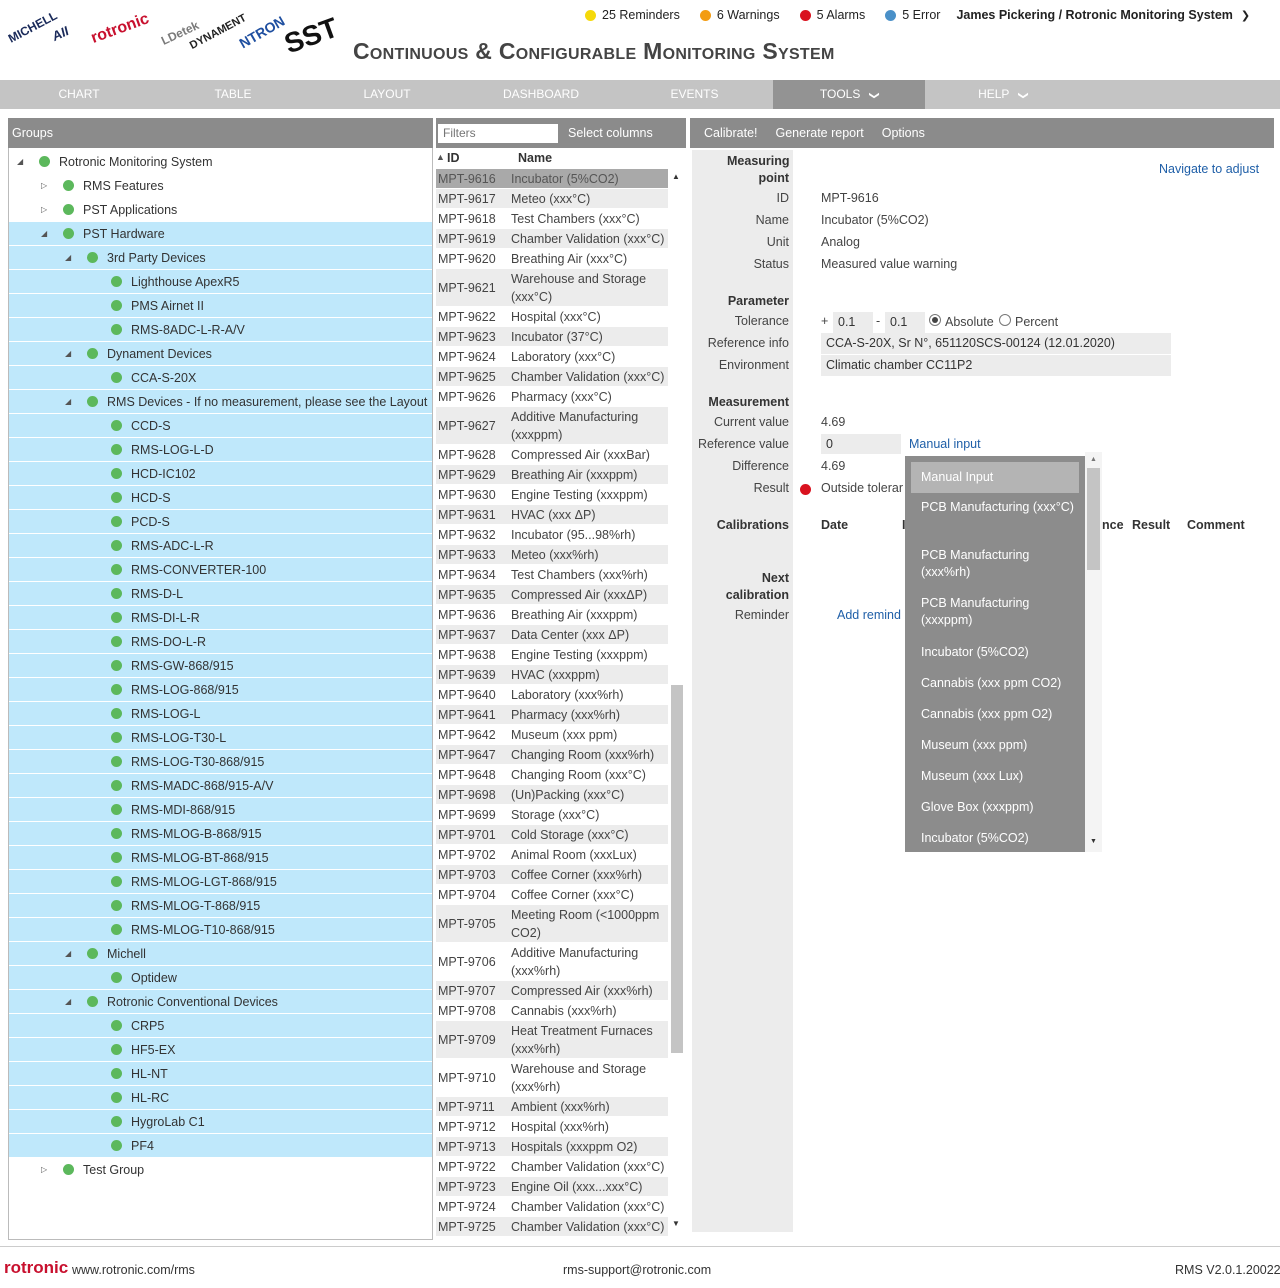  What do you see at coordinates (820, 133) in the screenshot?
I see `generate-report-button: Generate report` at bounding box center [820, 133].